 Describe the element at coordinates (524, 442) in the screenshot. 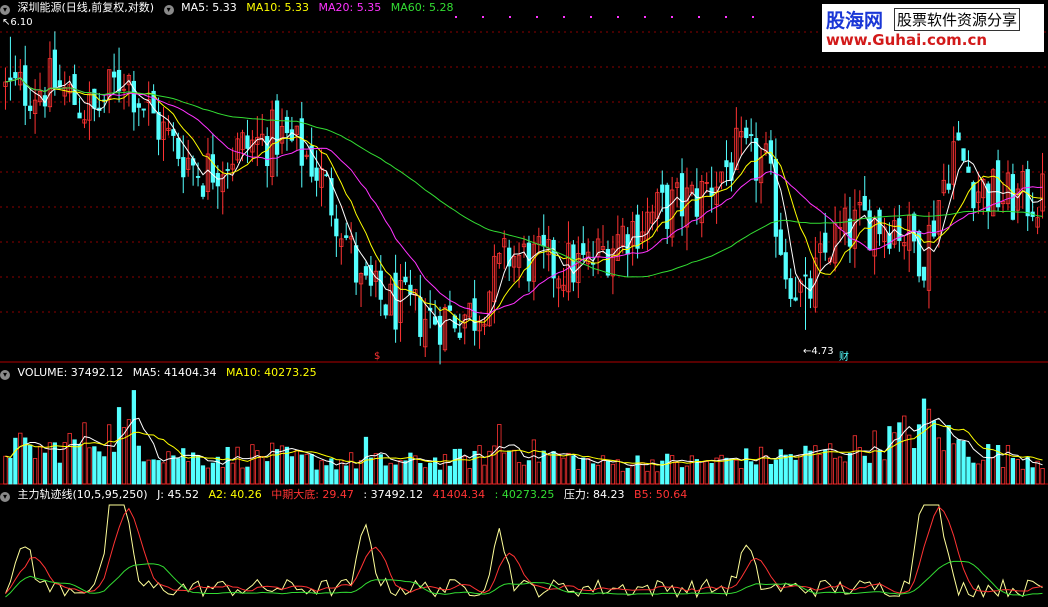

I see `volume-ma5-line` at that location.